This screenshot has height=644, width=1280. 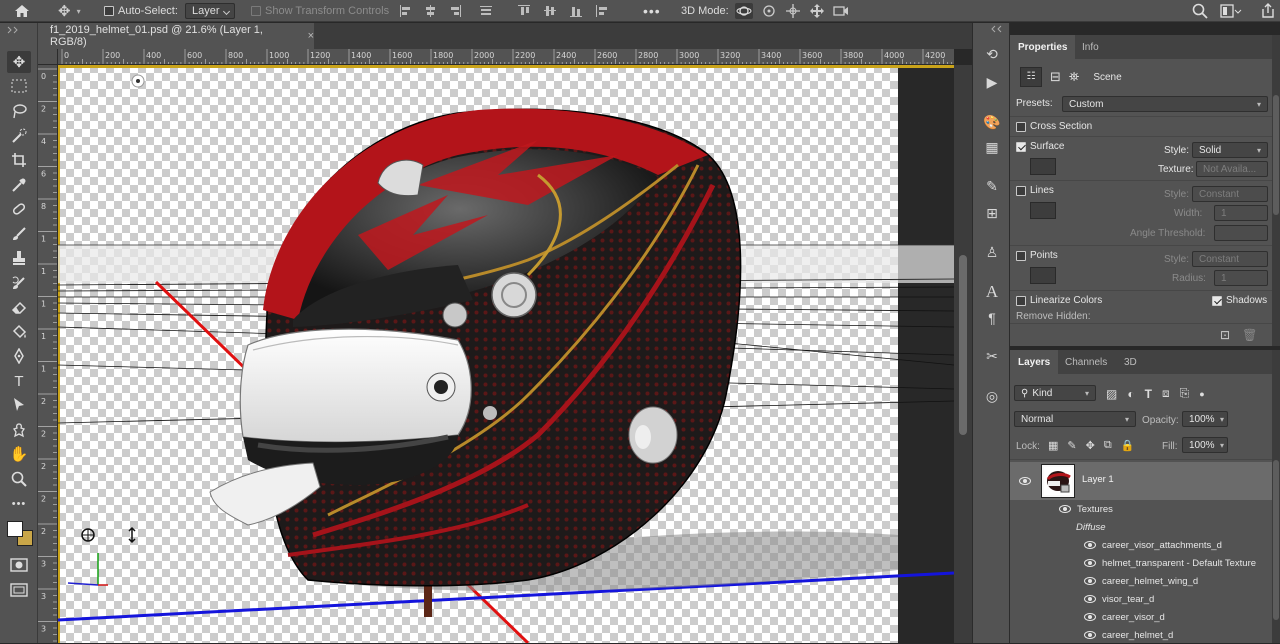 I want to click on pan-3d-icon, so click(x=793, y=11).